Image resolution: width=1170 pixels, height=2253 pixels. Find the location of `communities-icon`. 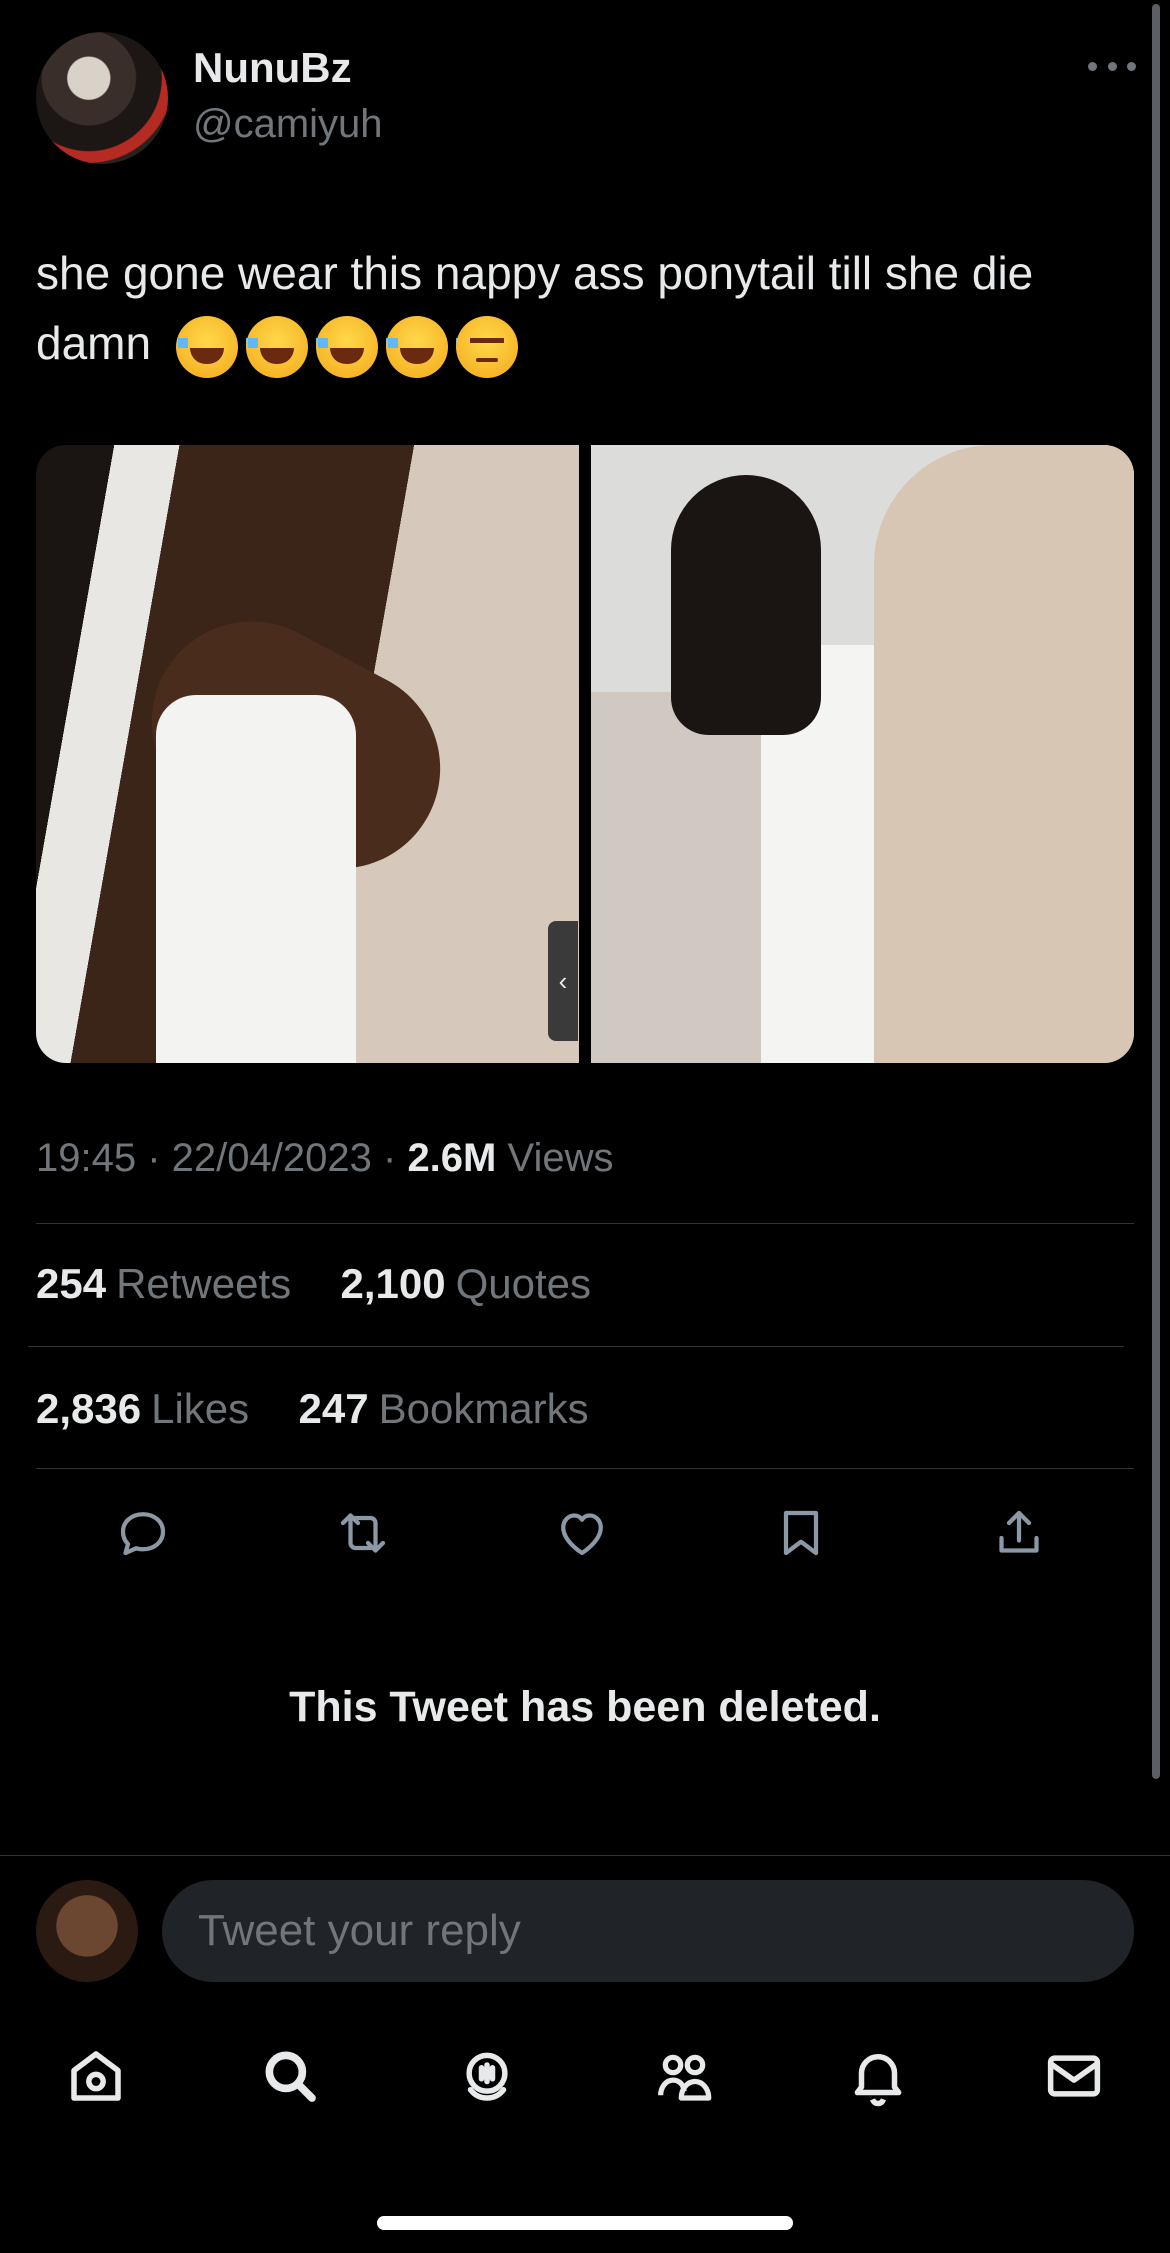

communities-icon is located at coordinates (684, 2076).